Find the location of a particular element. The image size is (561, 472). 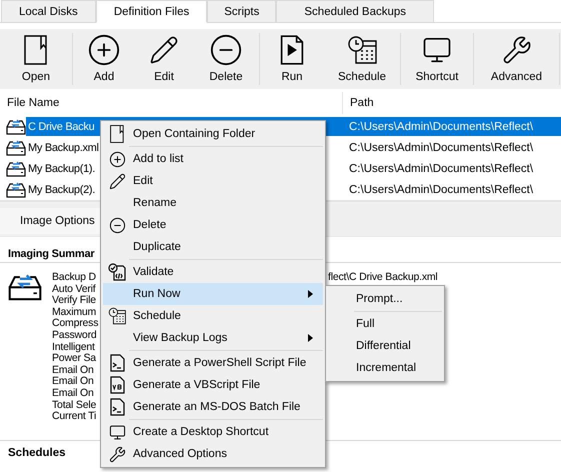

summary-label: Power Sa is located at coordinates (74, 359).